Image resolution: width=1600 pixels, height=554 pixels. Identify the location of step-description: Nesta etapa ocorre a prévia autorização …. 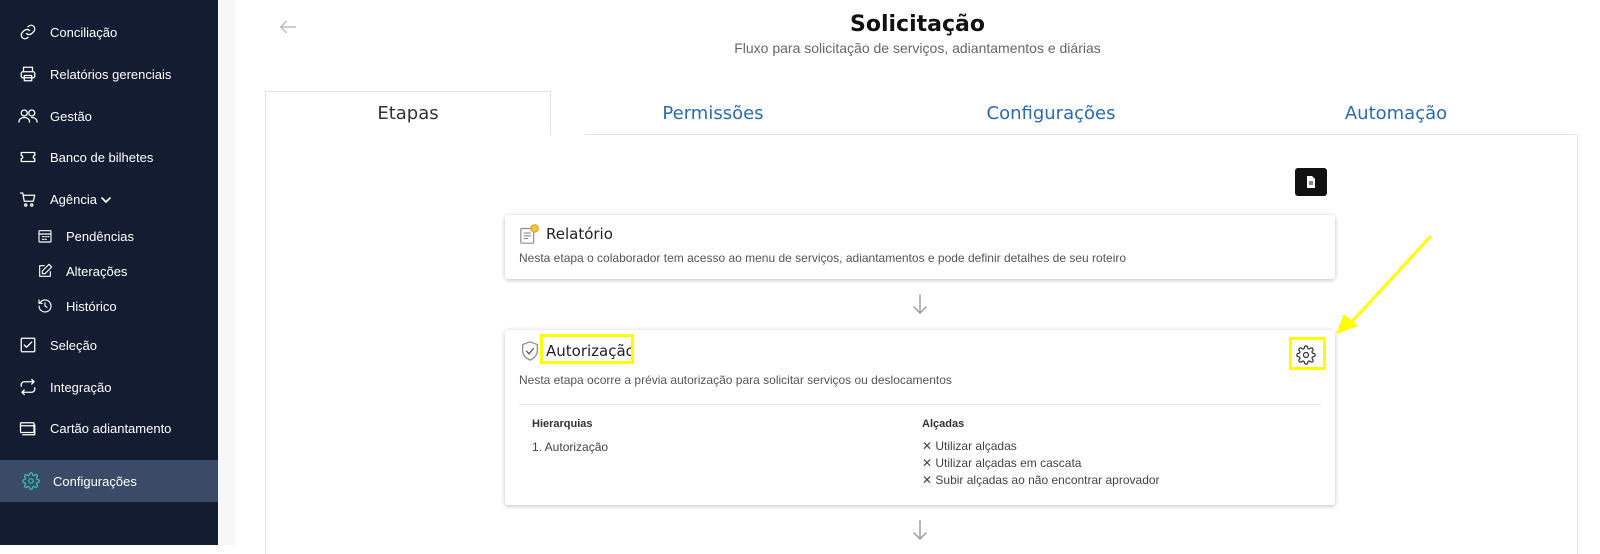
(735, 380).